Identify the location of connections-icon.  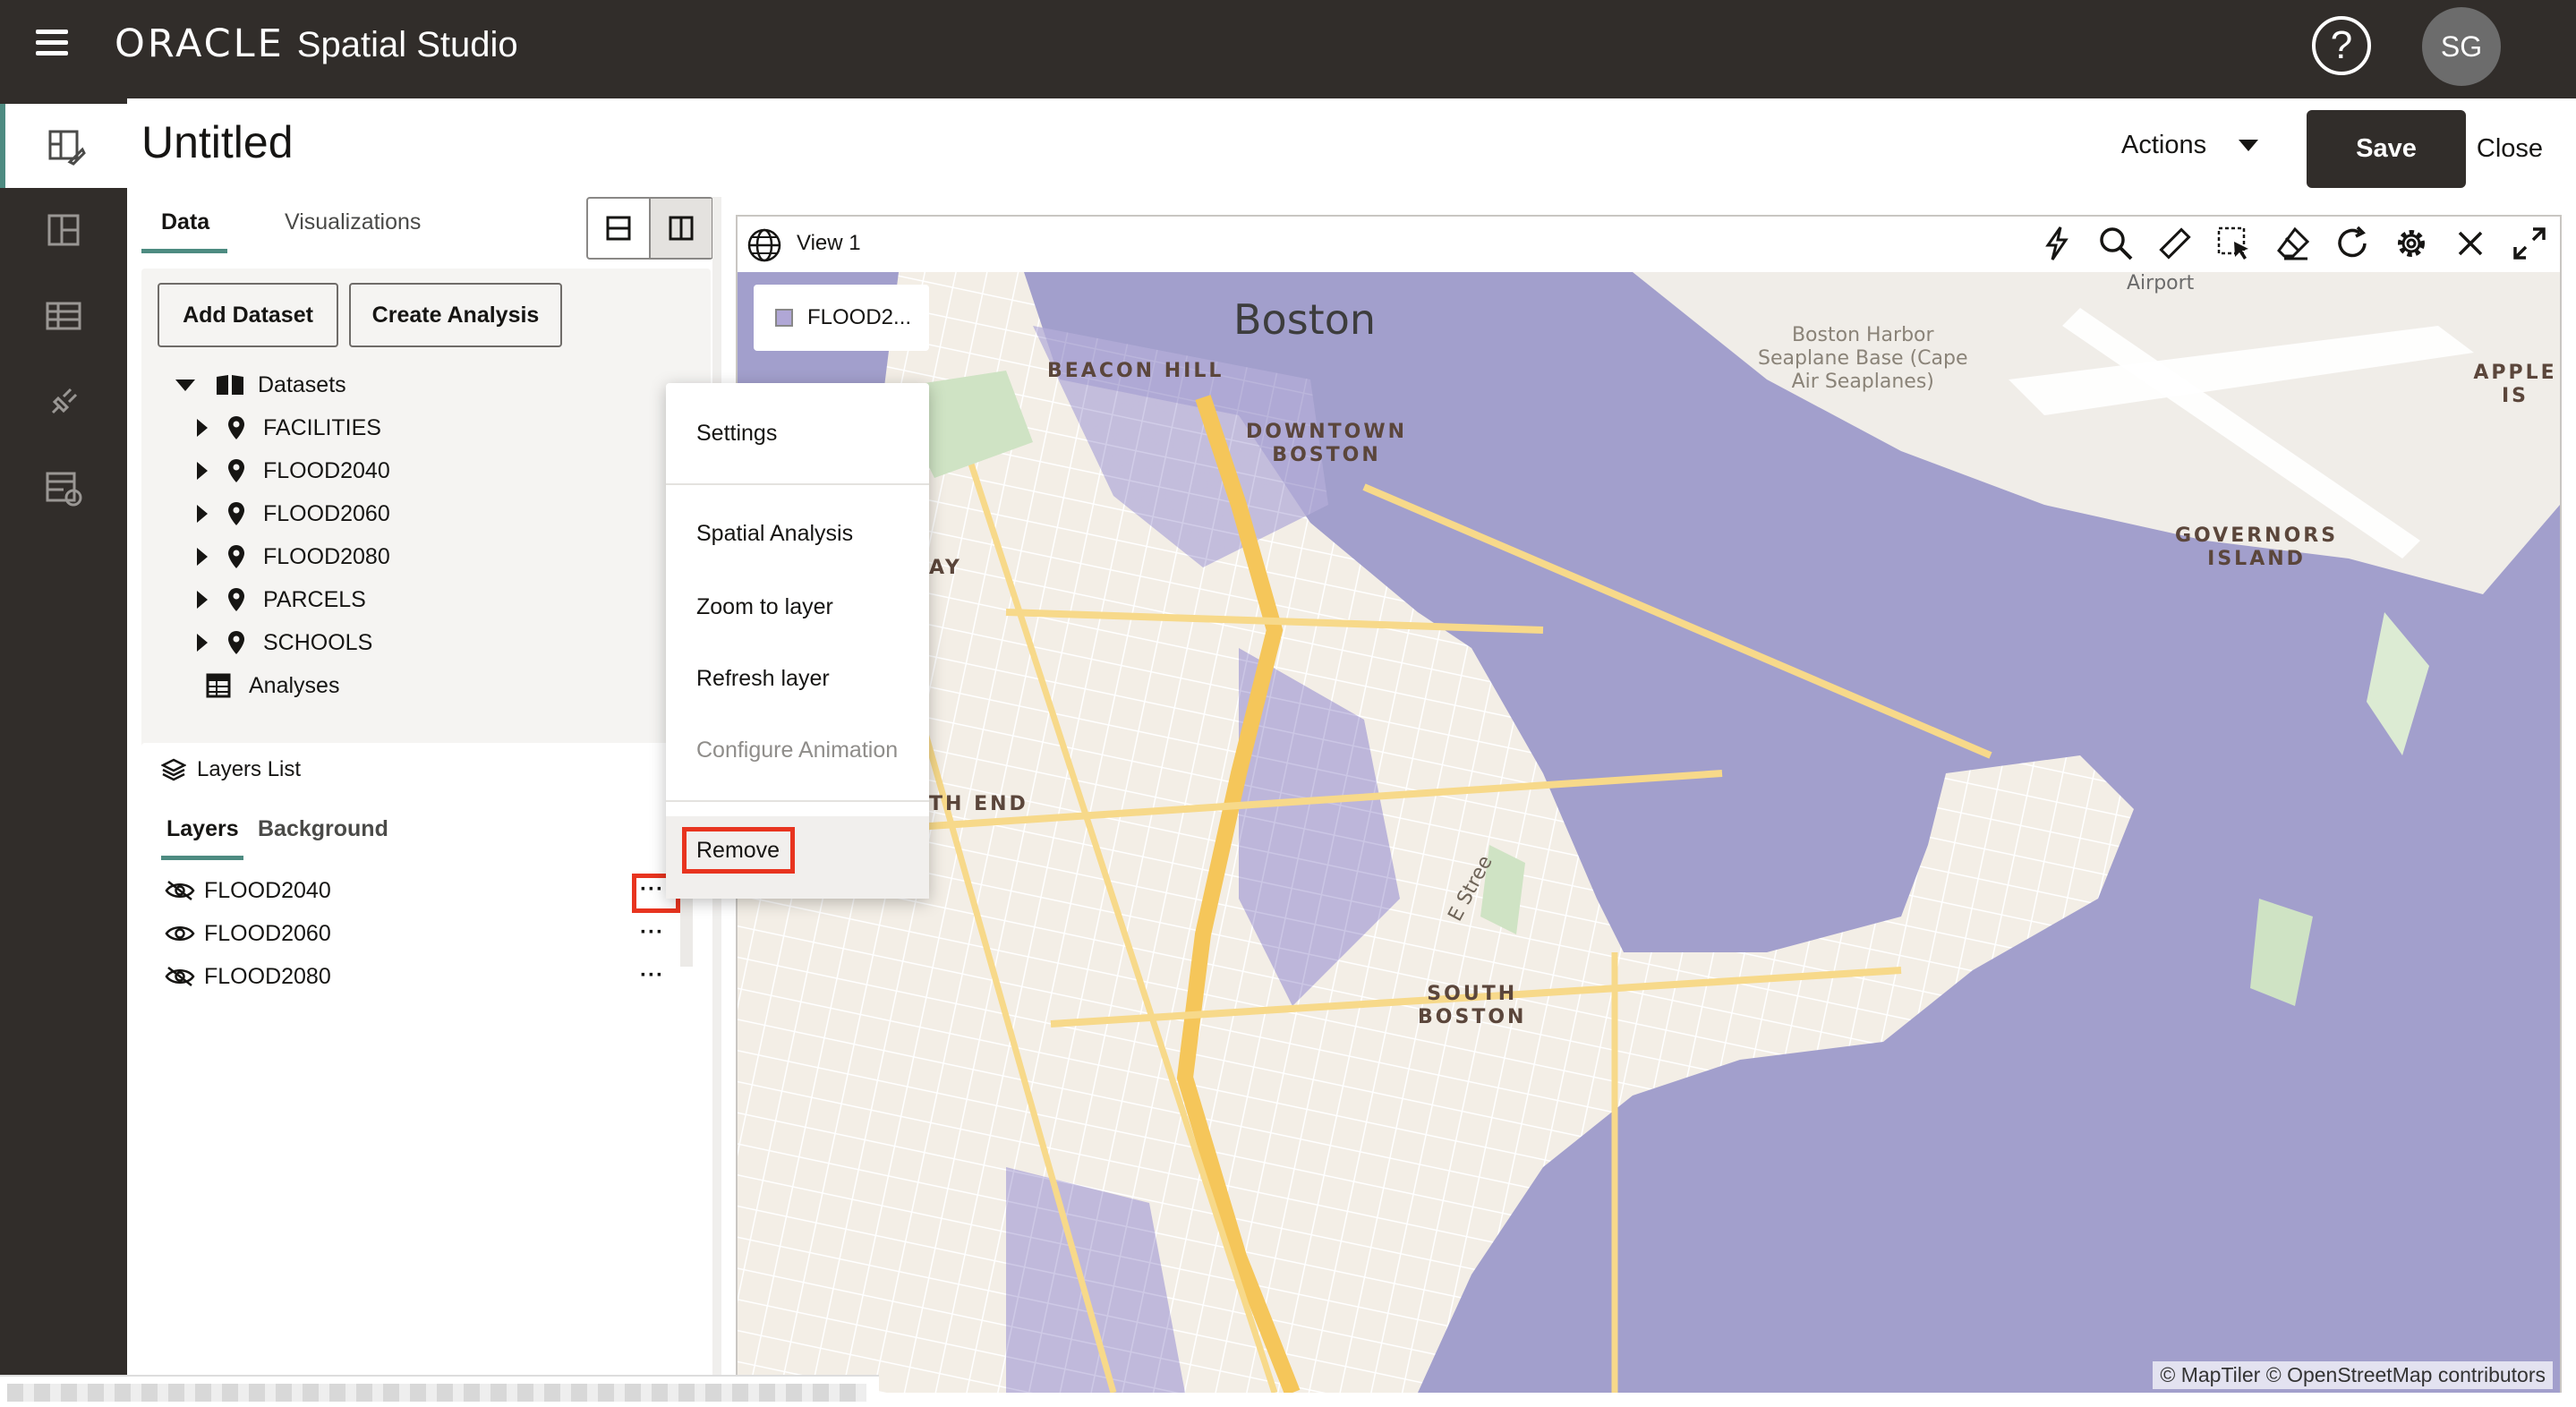
(63, 402).